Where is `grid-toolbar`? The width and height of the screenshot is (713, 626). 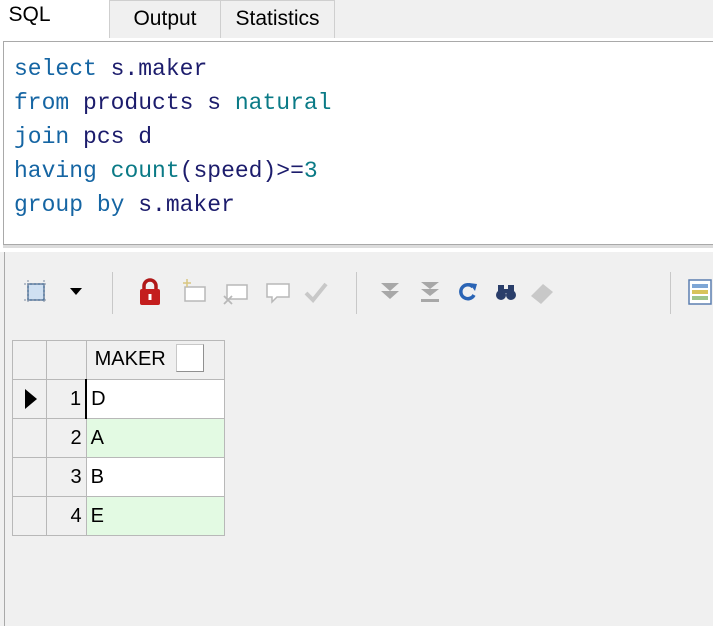 grid-toolbar is located at coordinates (356, 292).